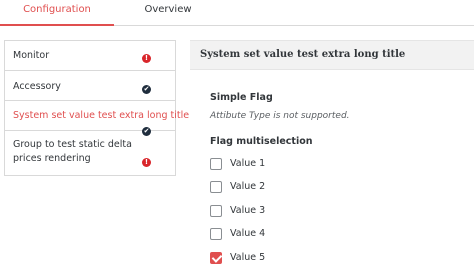 Image resolution: width=474 pixels, height=275 pixels. Describe the element at coordinates (248, 257) in the screenshot. I see `option-label: Value 5` at that location.